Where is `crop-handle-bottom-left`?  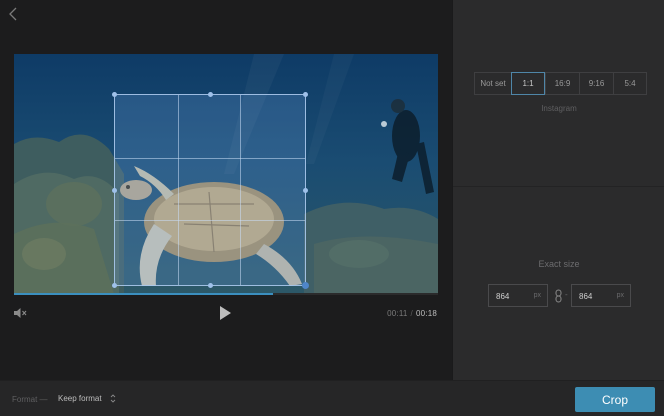
crop-handle-bottom-left is located at coordinates (114, 285).